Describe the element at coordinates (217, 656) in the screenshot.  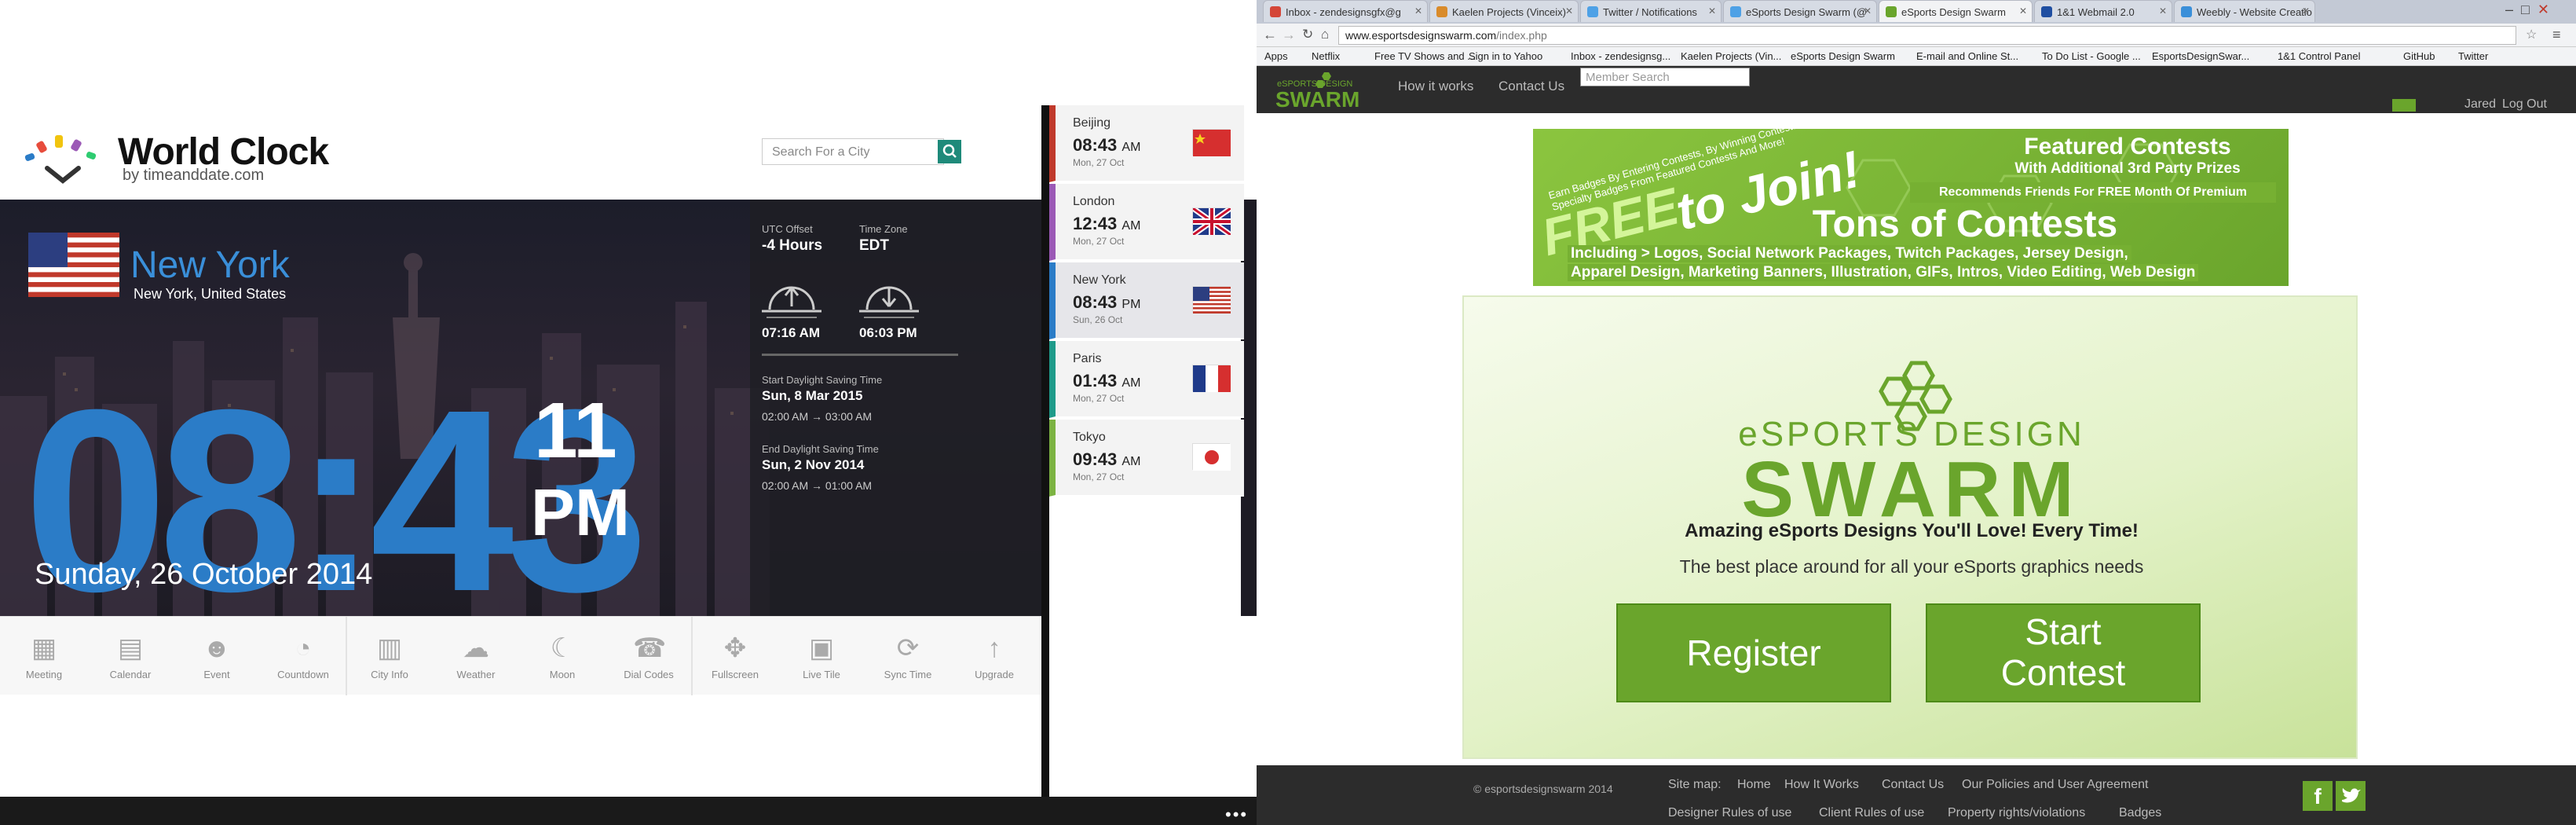
I see `toolbar-event: ☻ Event` at that location.